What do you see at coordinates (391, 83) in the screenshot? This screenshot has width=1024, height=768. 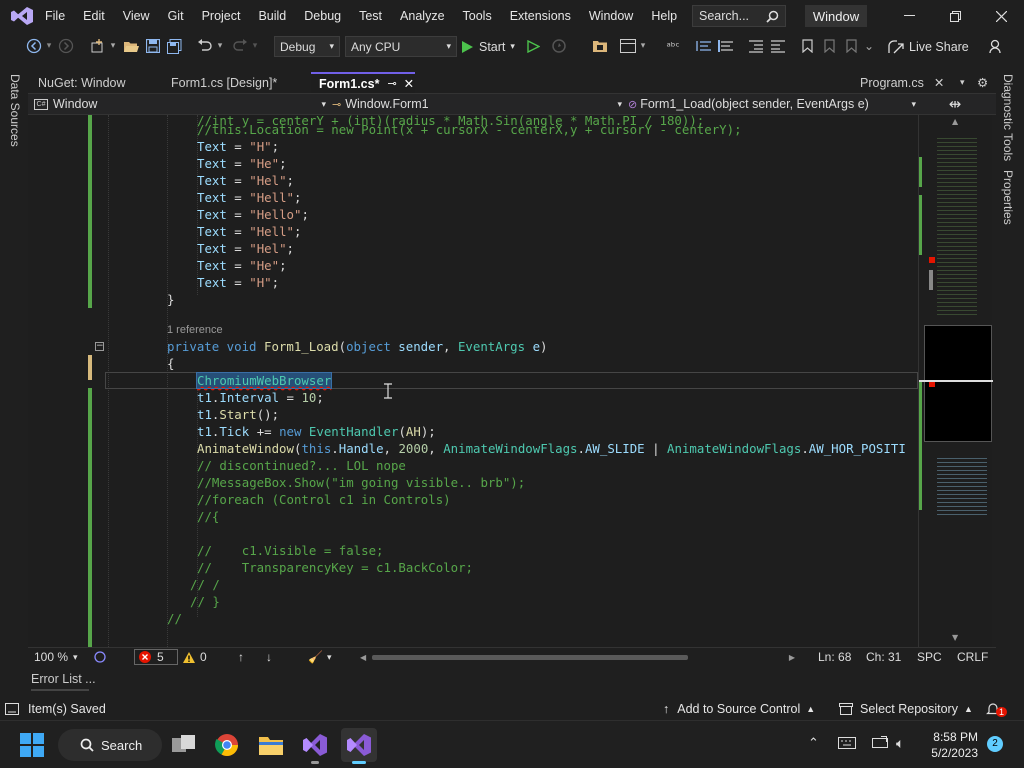 I see `pin-icon: ⊸` at bounding box center [391, 83].